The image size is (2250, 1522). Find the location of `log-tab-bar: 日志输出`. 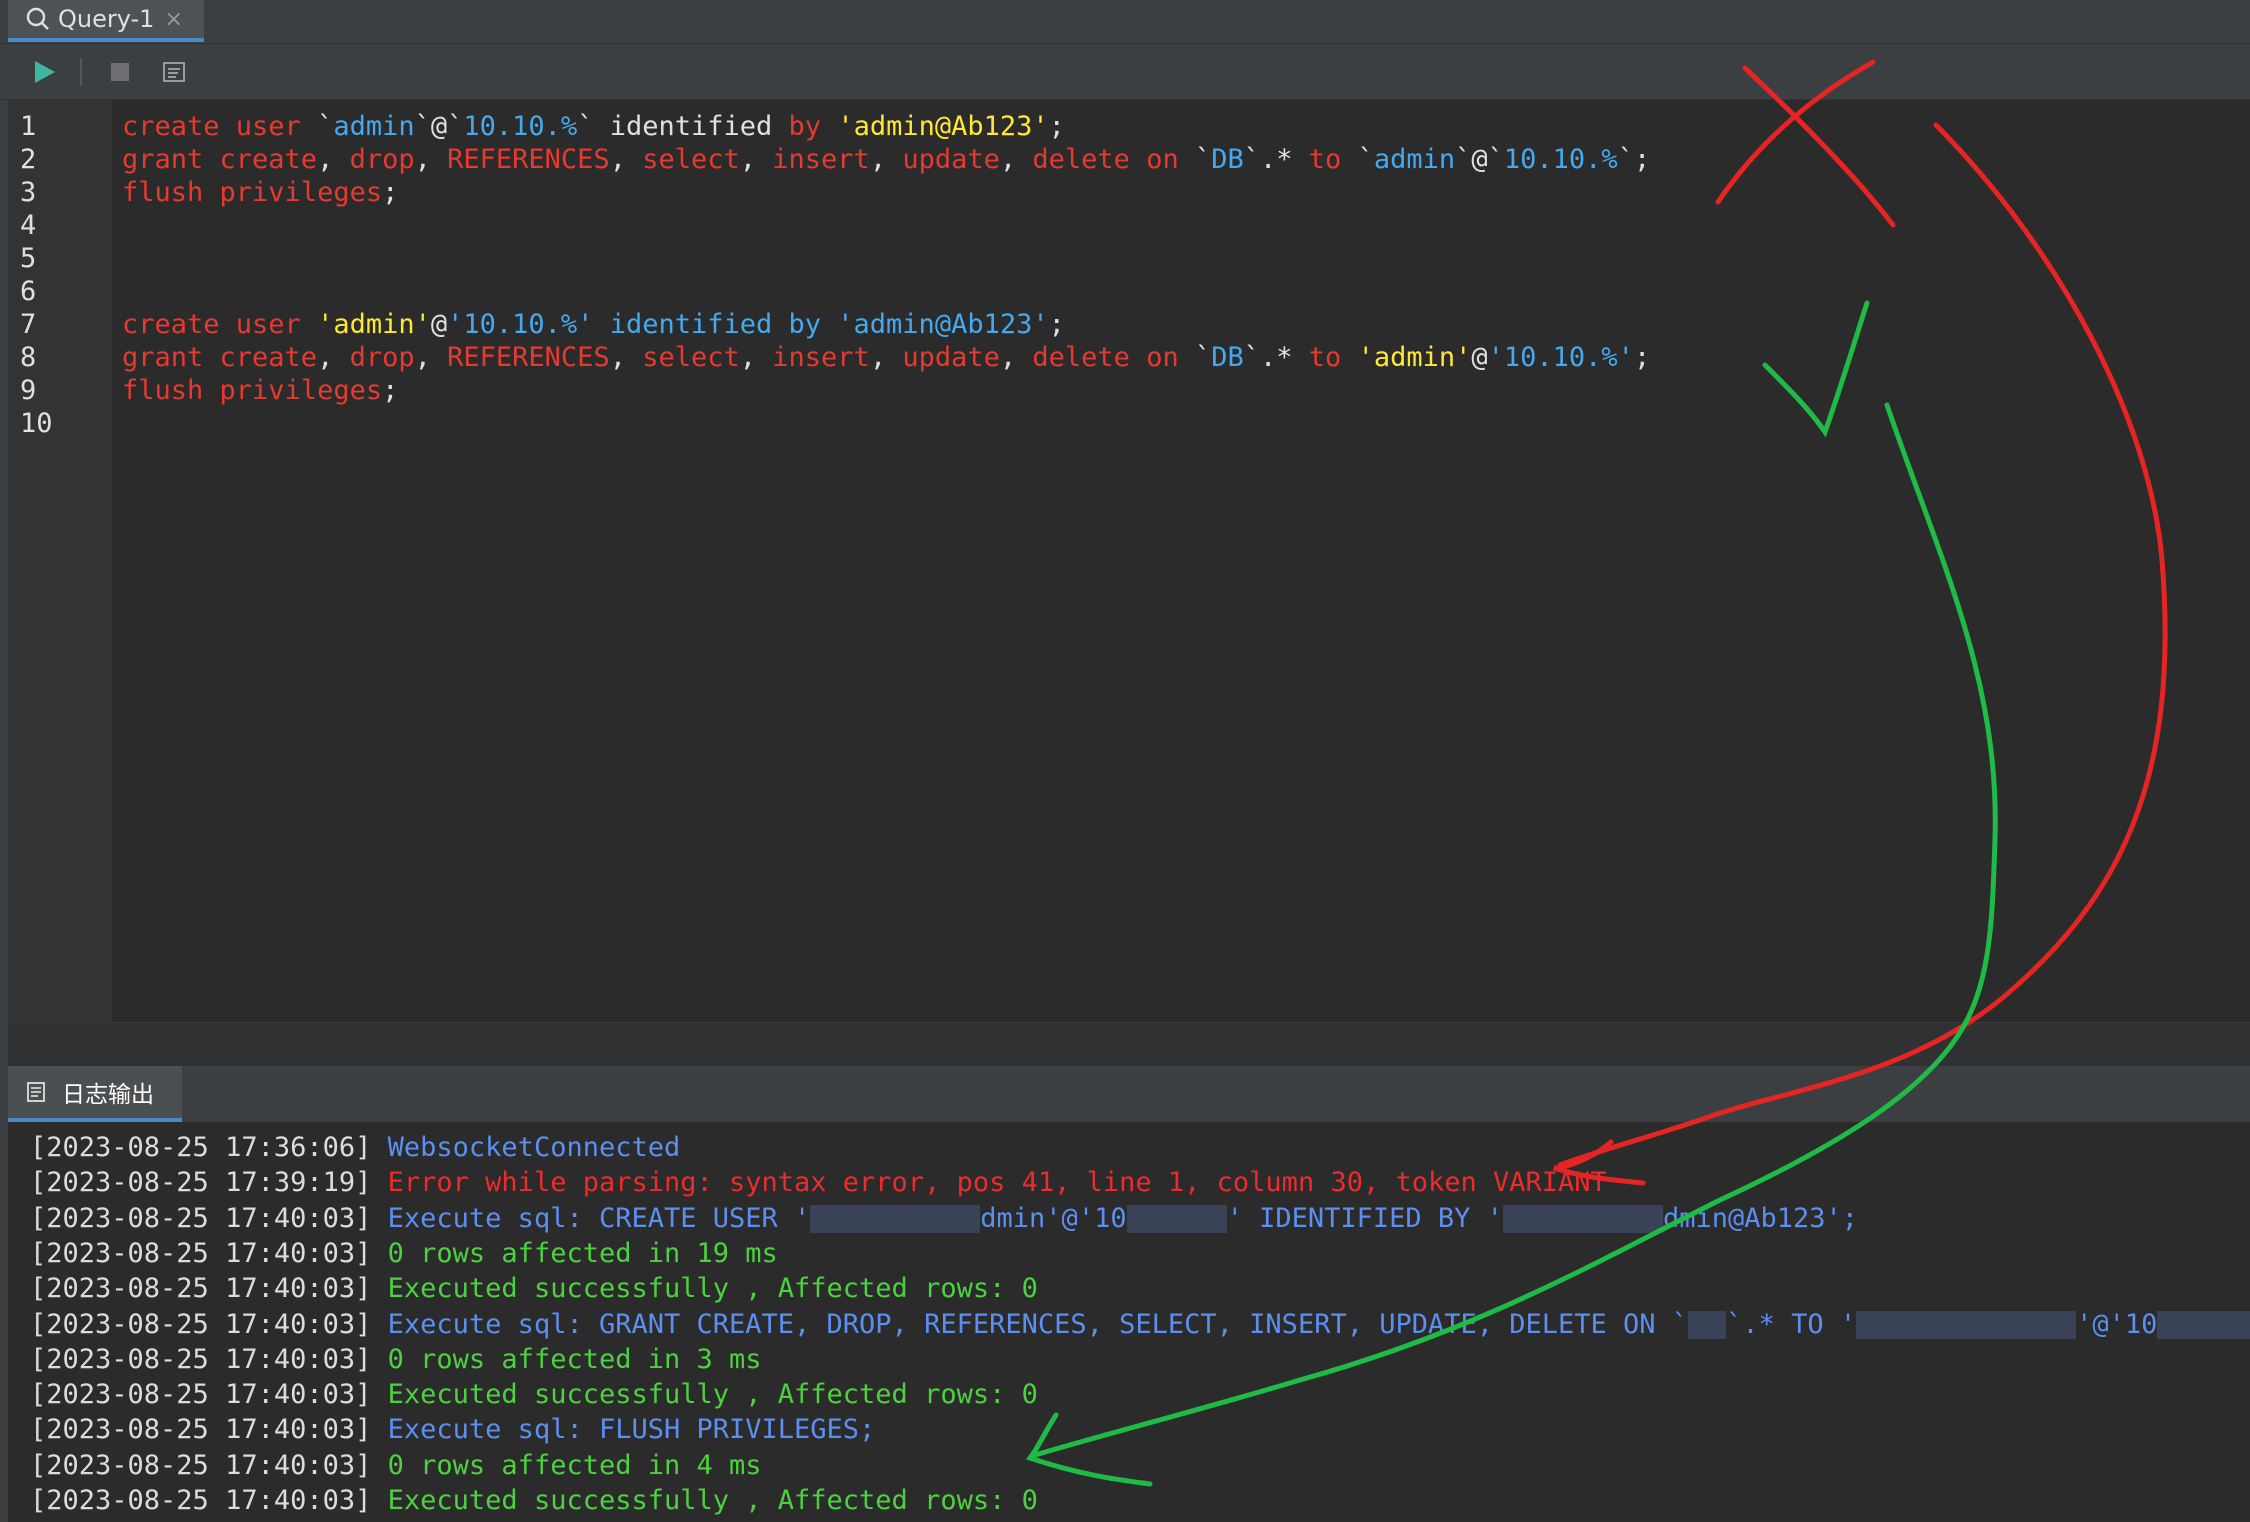

log-tab-bar: 日志输出 is located at coordinates (1129, 1094).